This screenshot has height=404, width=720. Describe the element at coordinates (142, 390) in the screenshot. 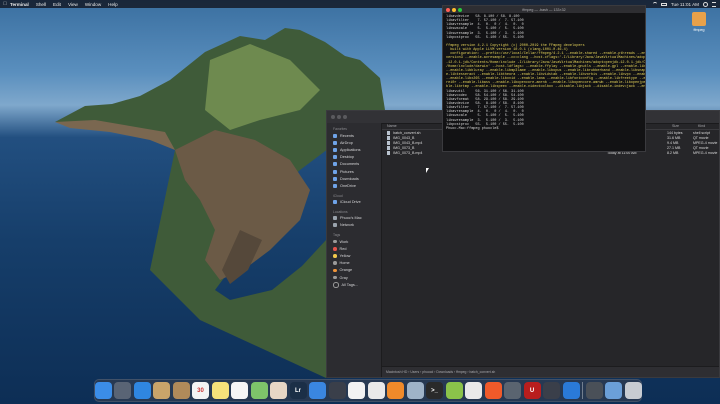

I see `safari-icon` at that location.